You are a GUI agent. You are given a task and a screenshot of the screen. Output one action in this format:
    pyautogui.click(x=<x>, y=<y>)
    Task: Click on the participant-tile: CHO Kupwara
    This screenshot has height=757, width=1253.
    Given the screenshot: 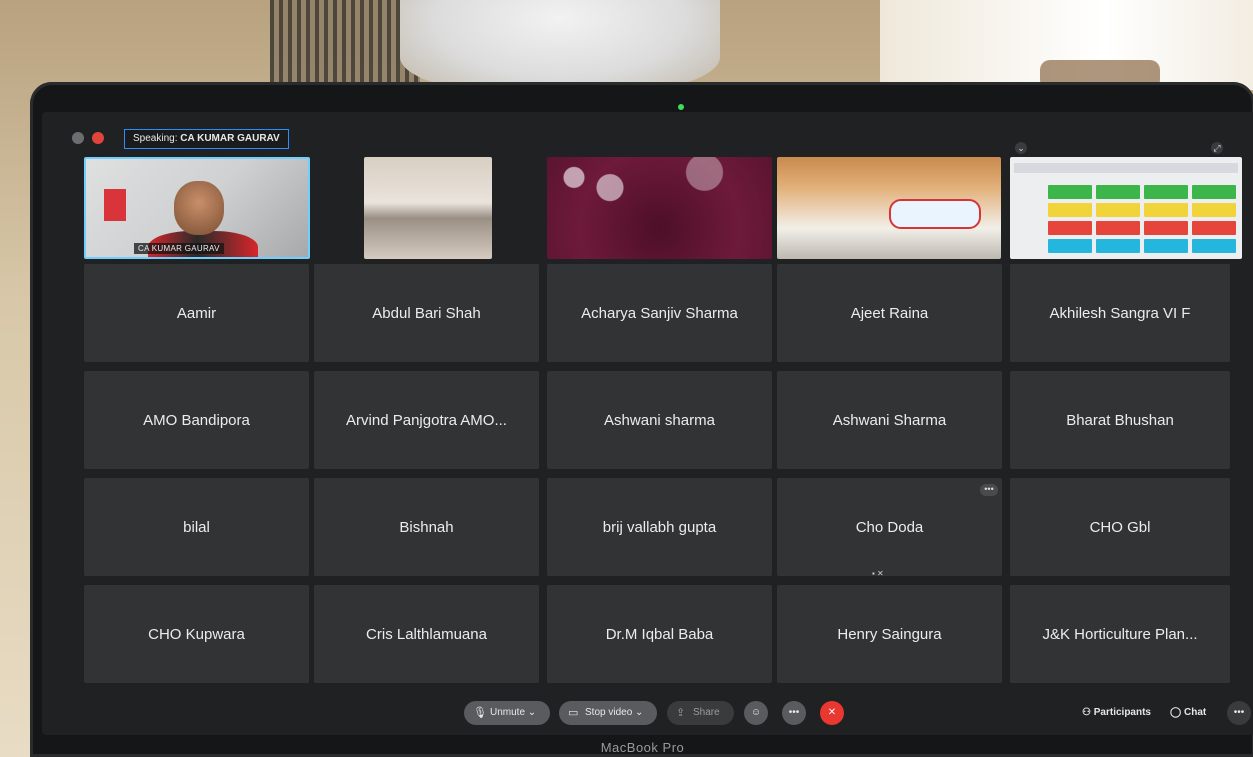 What is the action you would take?
    pyautogui.click(x=196, y=634)
    